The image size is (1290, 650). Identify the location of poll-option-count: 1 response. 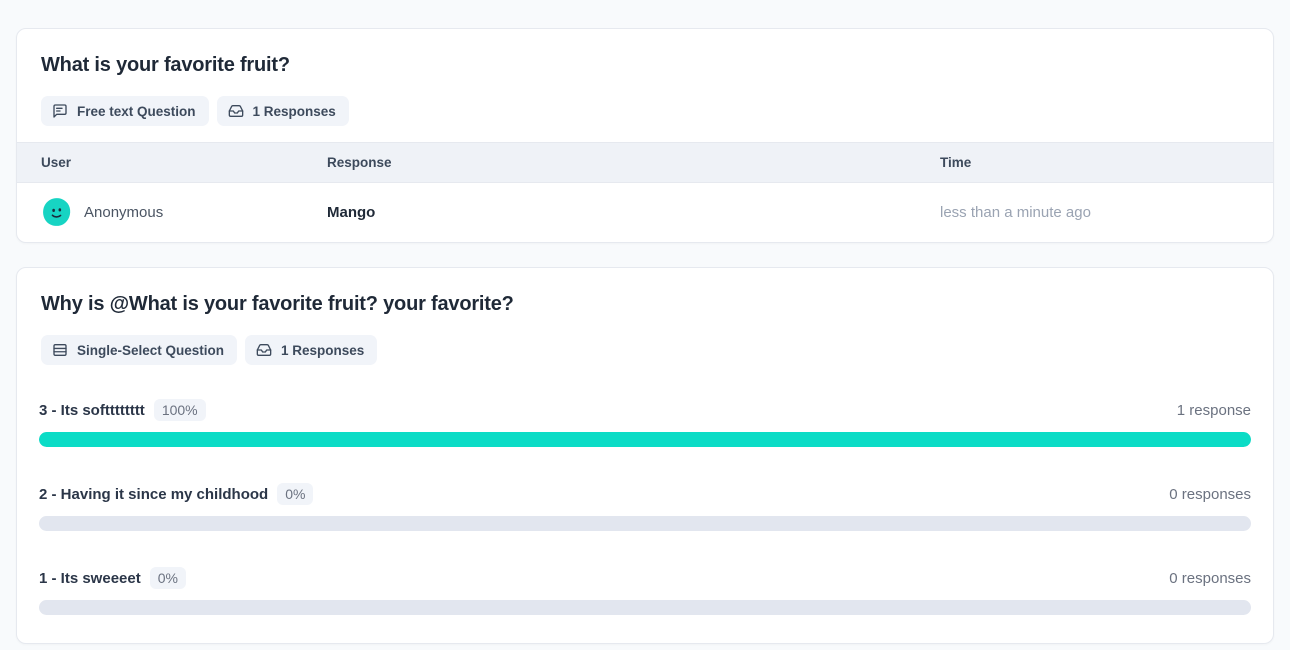
(1213, 410).